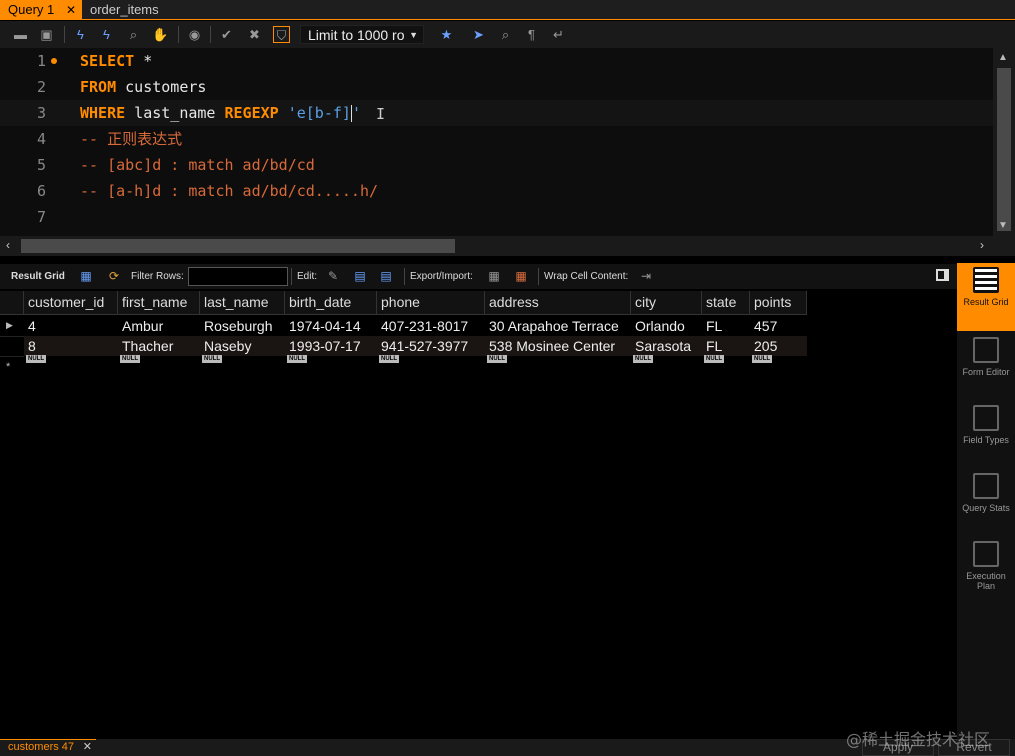 This screenshot has width=1015, height=756. I want to click on grid-cell: 538 Mosinee Center, so click(550, 346).